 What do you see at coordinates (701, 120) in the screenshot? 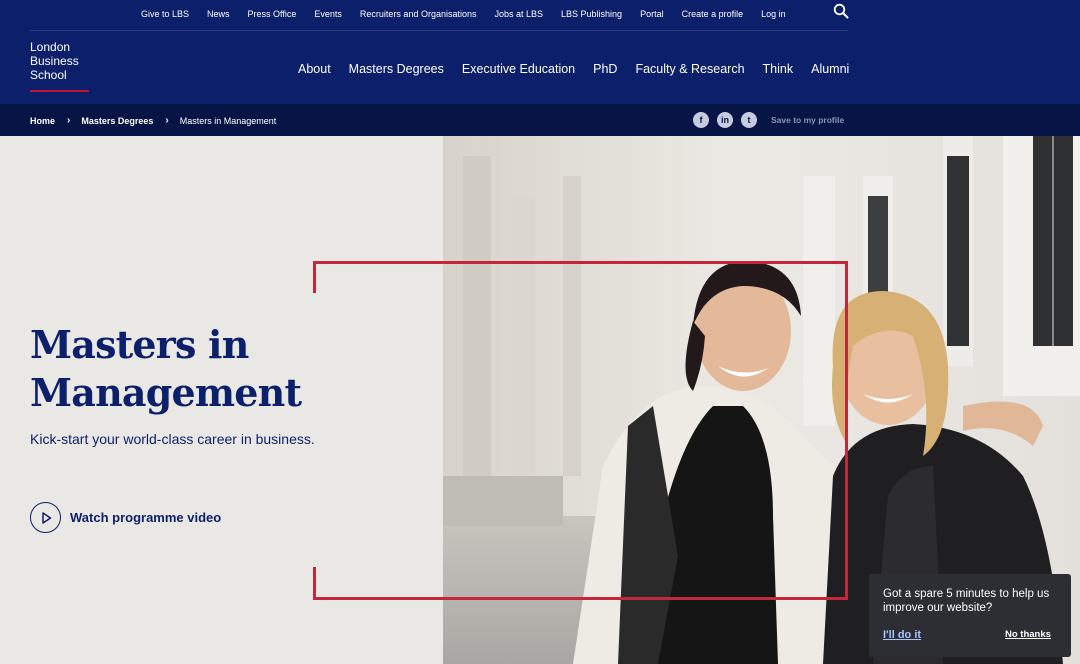
I see `facebook-icon: f` at bounding box center [701, 120].